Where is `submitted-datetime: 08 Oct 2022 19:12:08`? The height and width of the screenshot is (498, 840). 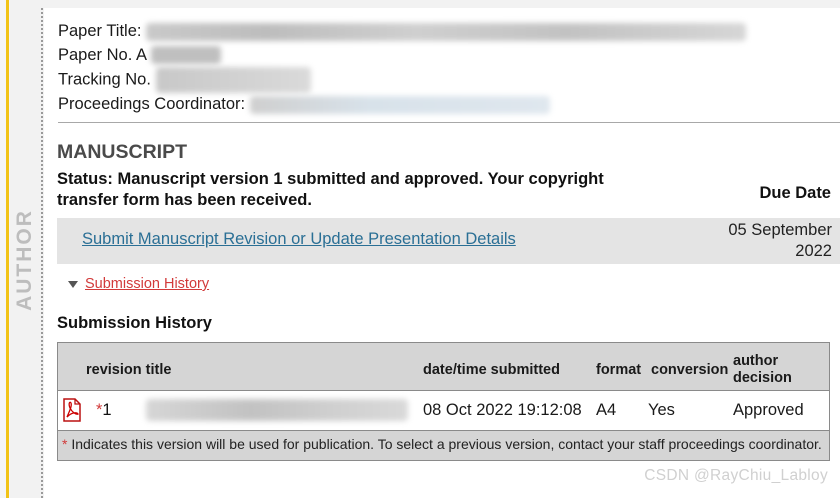
submitted-datetime: 08 Oct 2022 19:12:08 is located at coordinates (502, 410).